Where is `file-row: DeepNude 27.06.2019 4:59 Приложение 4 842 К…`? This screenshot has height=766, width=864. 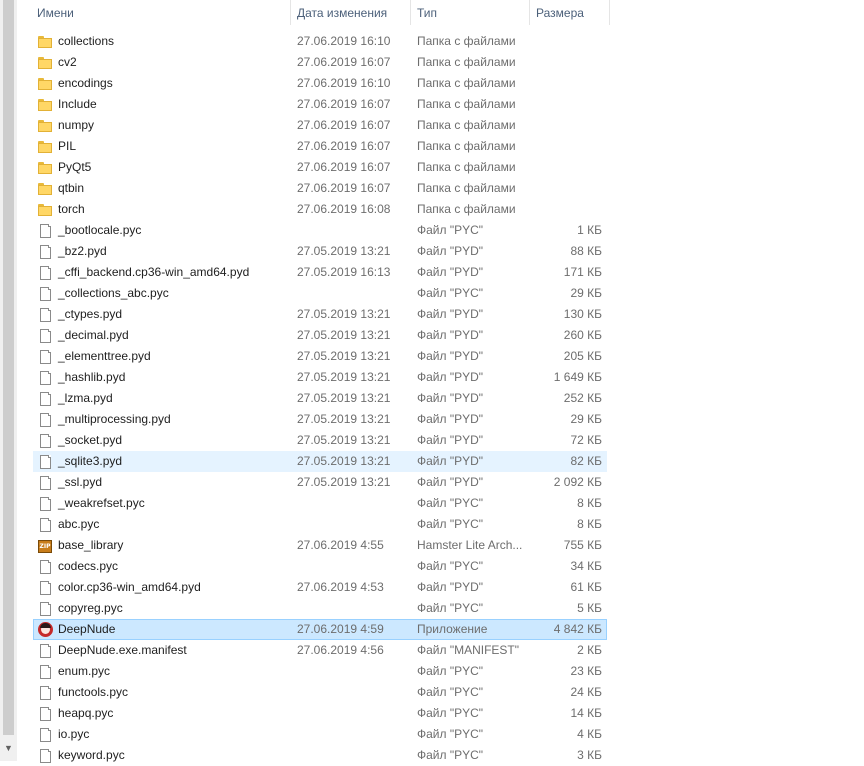 file-row: DeepNude 27.06.2019 4:59 Приложение 4 842 К… is located at coordinates (320, 629).